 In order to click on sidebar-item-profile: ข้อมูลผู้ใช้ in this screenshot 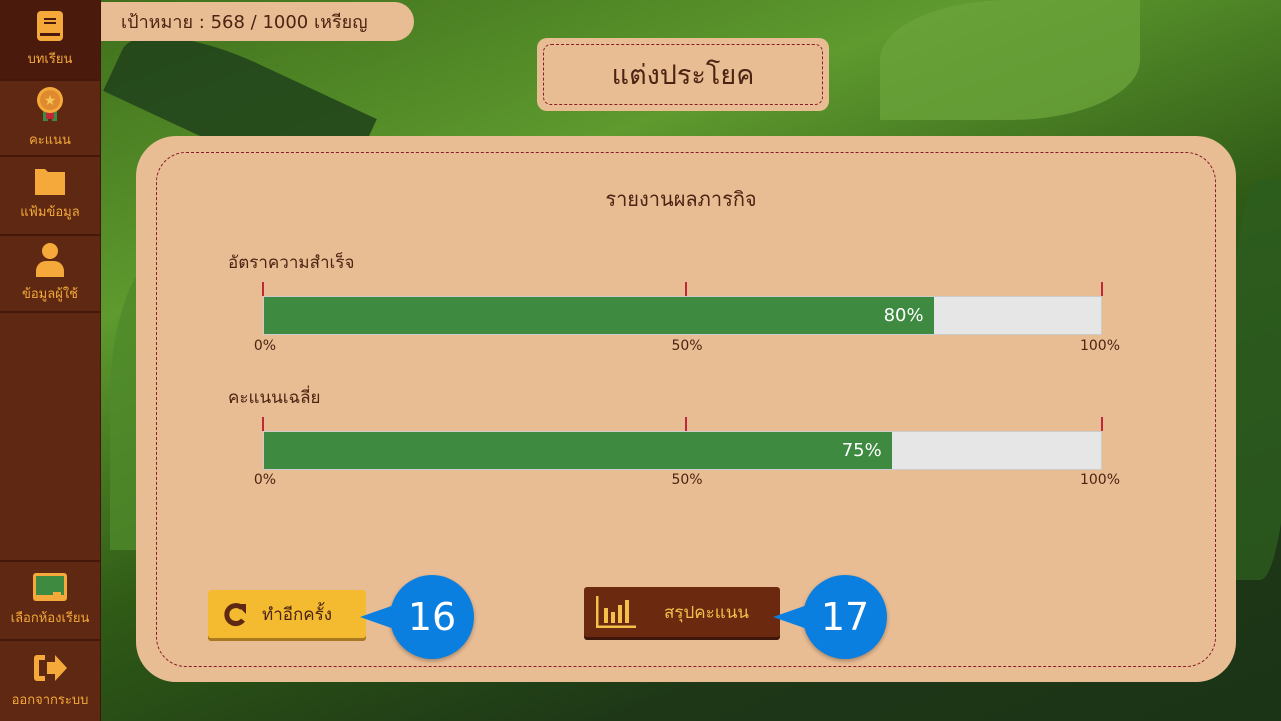, I will do `click(50, 274)`.